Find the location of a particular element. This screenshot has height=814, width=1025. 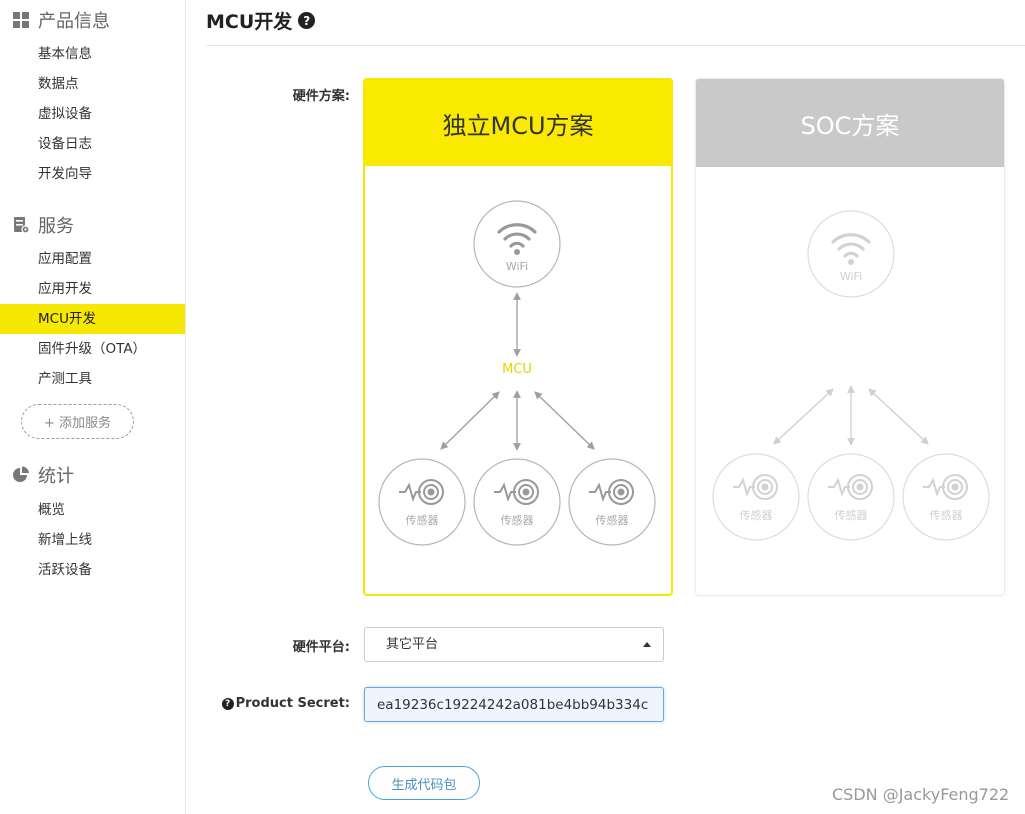

hardware-platform-label: 硬件平台: is located at coordinates (321, 647).